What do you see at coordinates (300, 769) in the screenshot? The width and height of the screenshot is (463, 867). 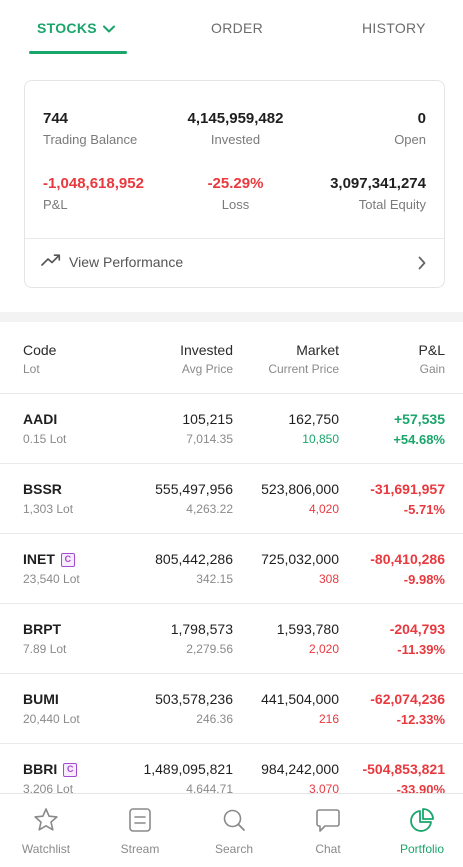 I see `holding-market: 984,242,000` at bounding box center [300, 769].